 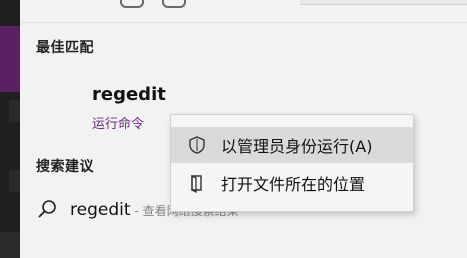 What do you see at coordinates (10, 129) in the screenshot?
I see `start-left-rail` at bounding box center [10, 129].